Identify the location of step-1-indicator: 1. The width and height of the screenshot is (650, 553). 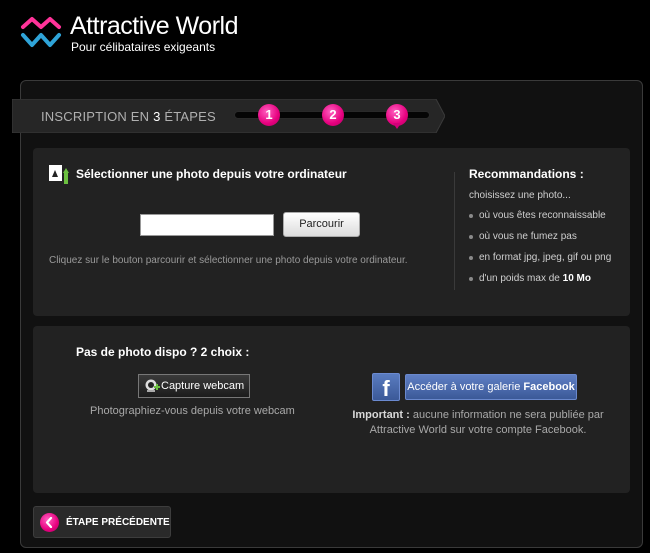
(269, 115).